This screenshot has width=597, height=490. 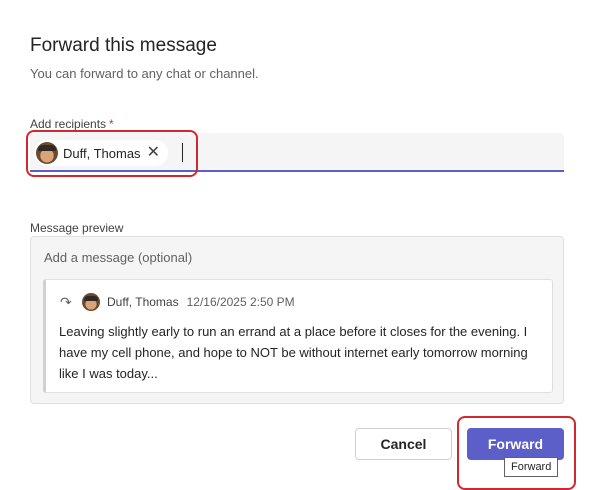 What do you see at coordinates (403, 444) in the screenshot?
I see `cancel-button: Cancel` at bounding box center [403, 444].